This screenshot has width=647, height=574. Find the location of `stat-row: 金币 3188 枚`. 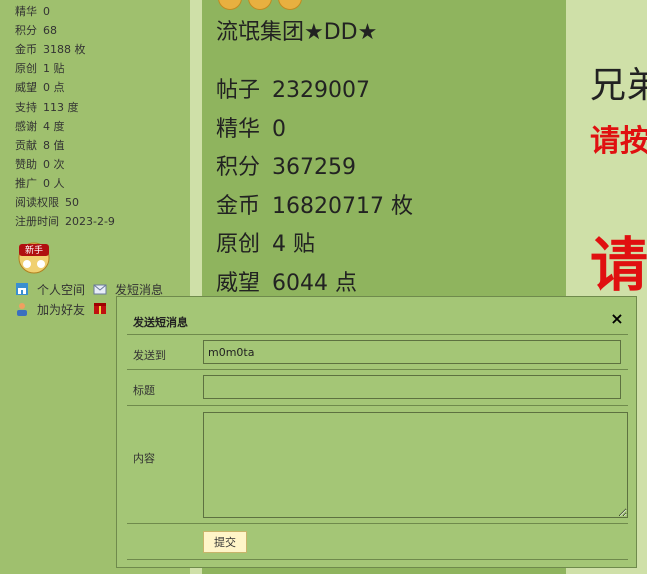

stat-row: 金币 3188 枚 is located at coordinates (50, 49).